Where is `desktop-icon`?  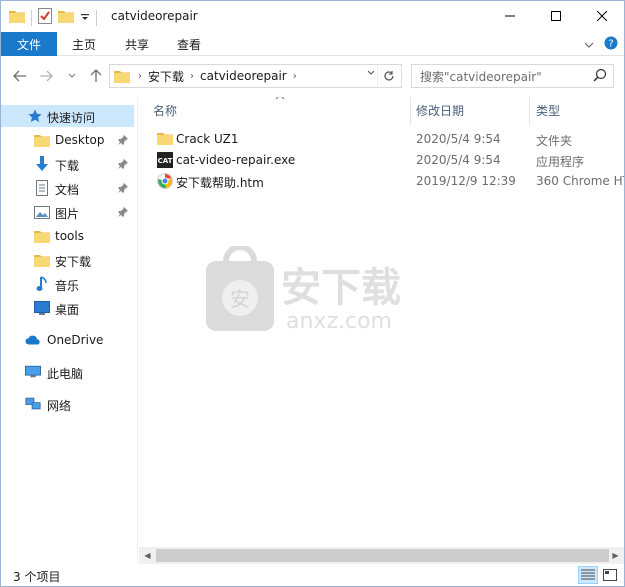
desktop-icon is located at coordinates (42, 308).